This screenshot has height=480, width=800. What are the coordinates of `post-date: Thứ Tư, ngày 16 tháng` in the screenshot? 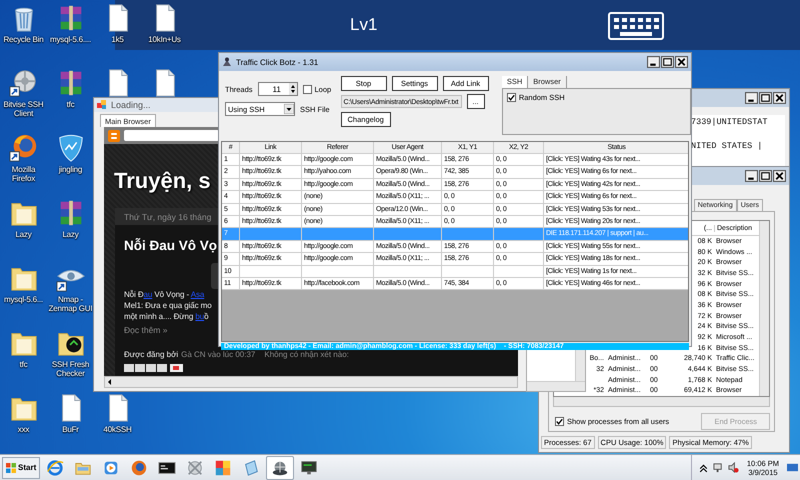 It's located at (167, 217).